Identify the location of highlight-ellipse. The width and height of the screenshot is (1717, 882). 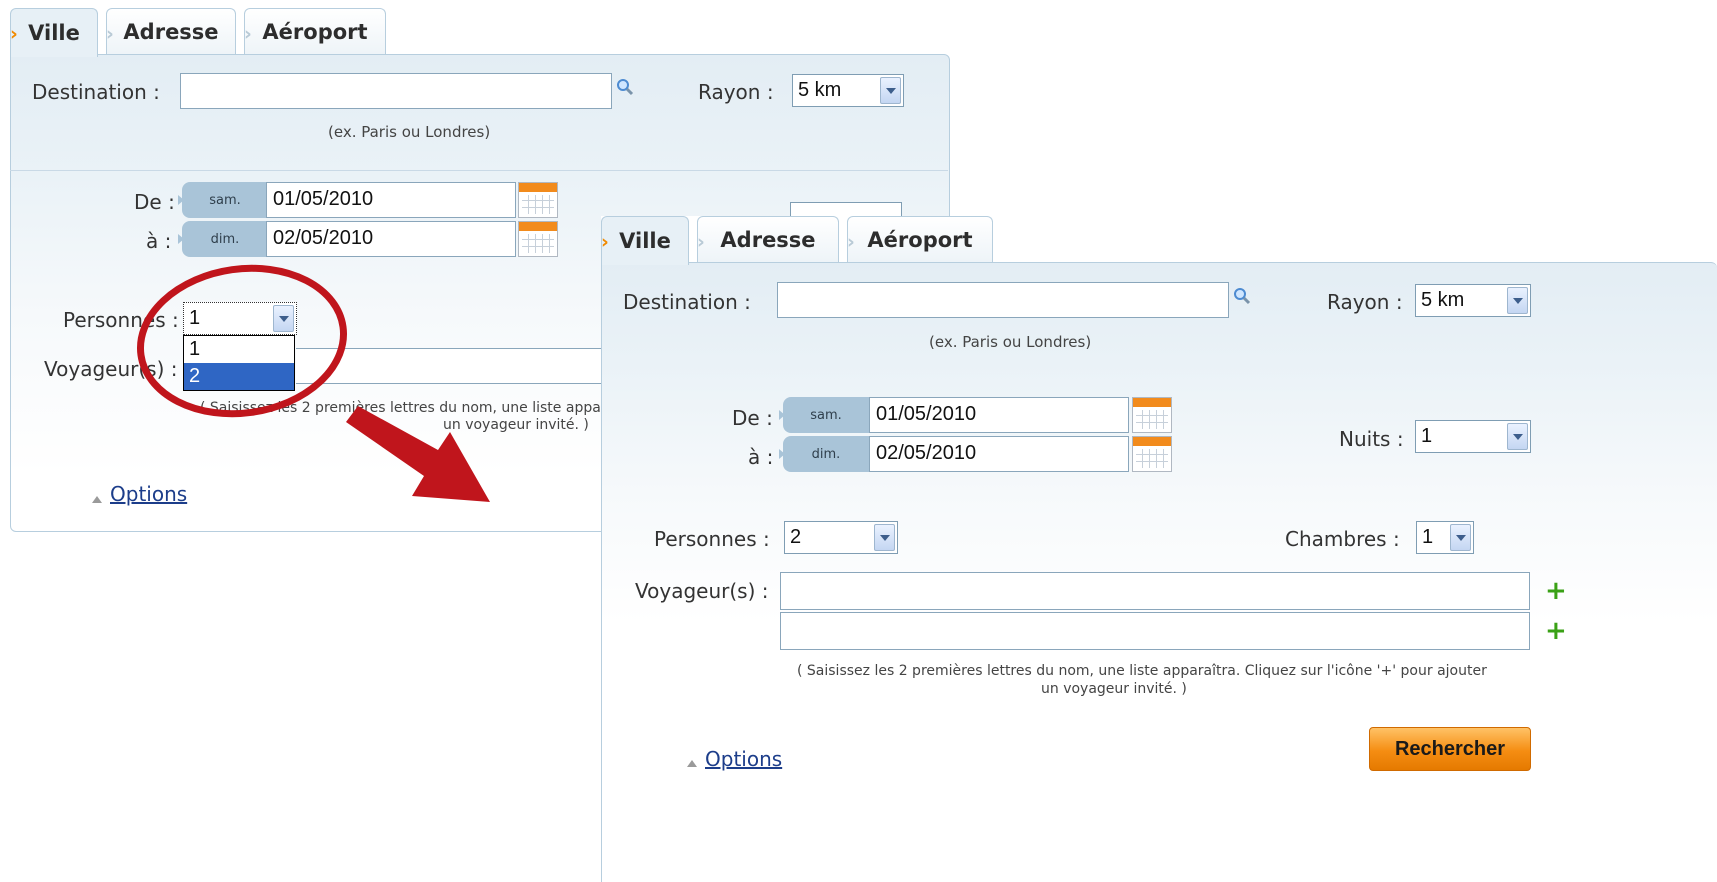
(242, 341).